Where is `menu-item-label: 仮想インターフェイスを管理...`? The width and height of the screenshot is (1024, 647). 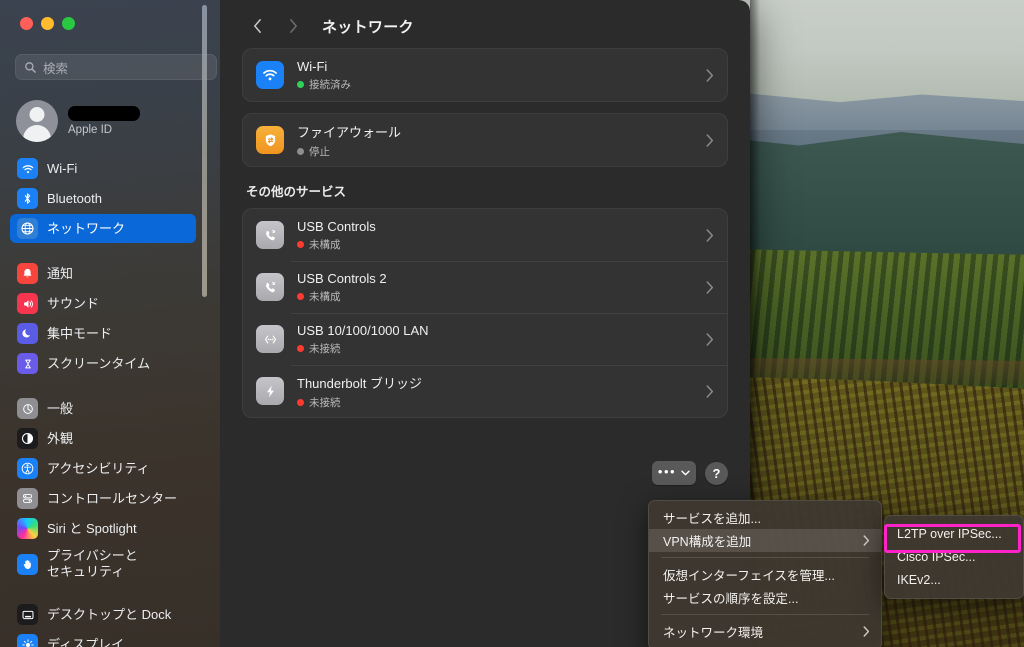
menu-item-label: 仮想インターフェイスを管理... is located at coordinates (749, 576).